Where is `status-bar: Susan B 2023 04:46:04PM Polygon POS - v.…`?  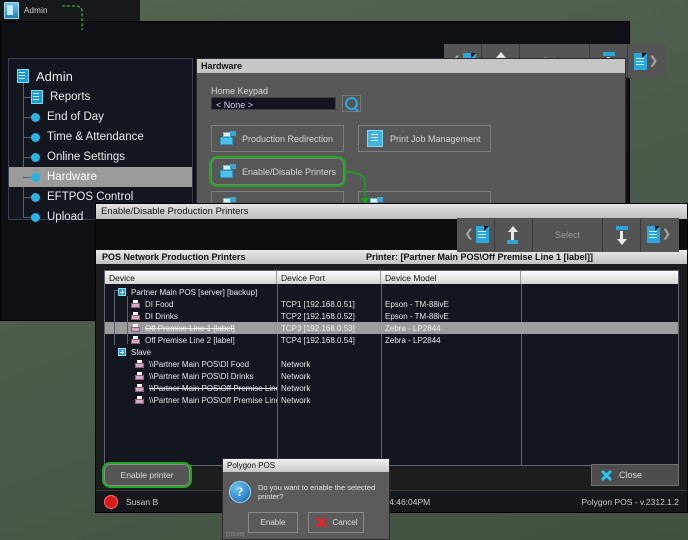
status-bar: Susan B 2023 04:46:04PM Polygon POS - v.… is located at coordinates (391, 501).